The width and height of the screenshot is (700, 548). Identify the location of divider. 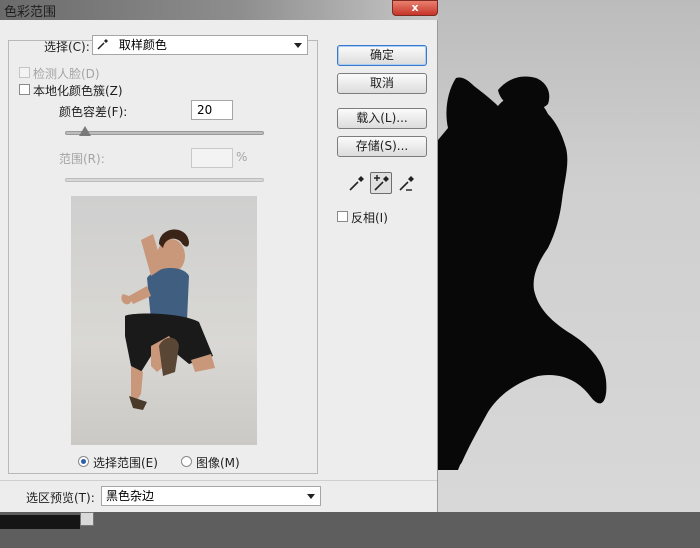
(218, 480).